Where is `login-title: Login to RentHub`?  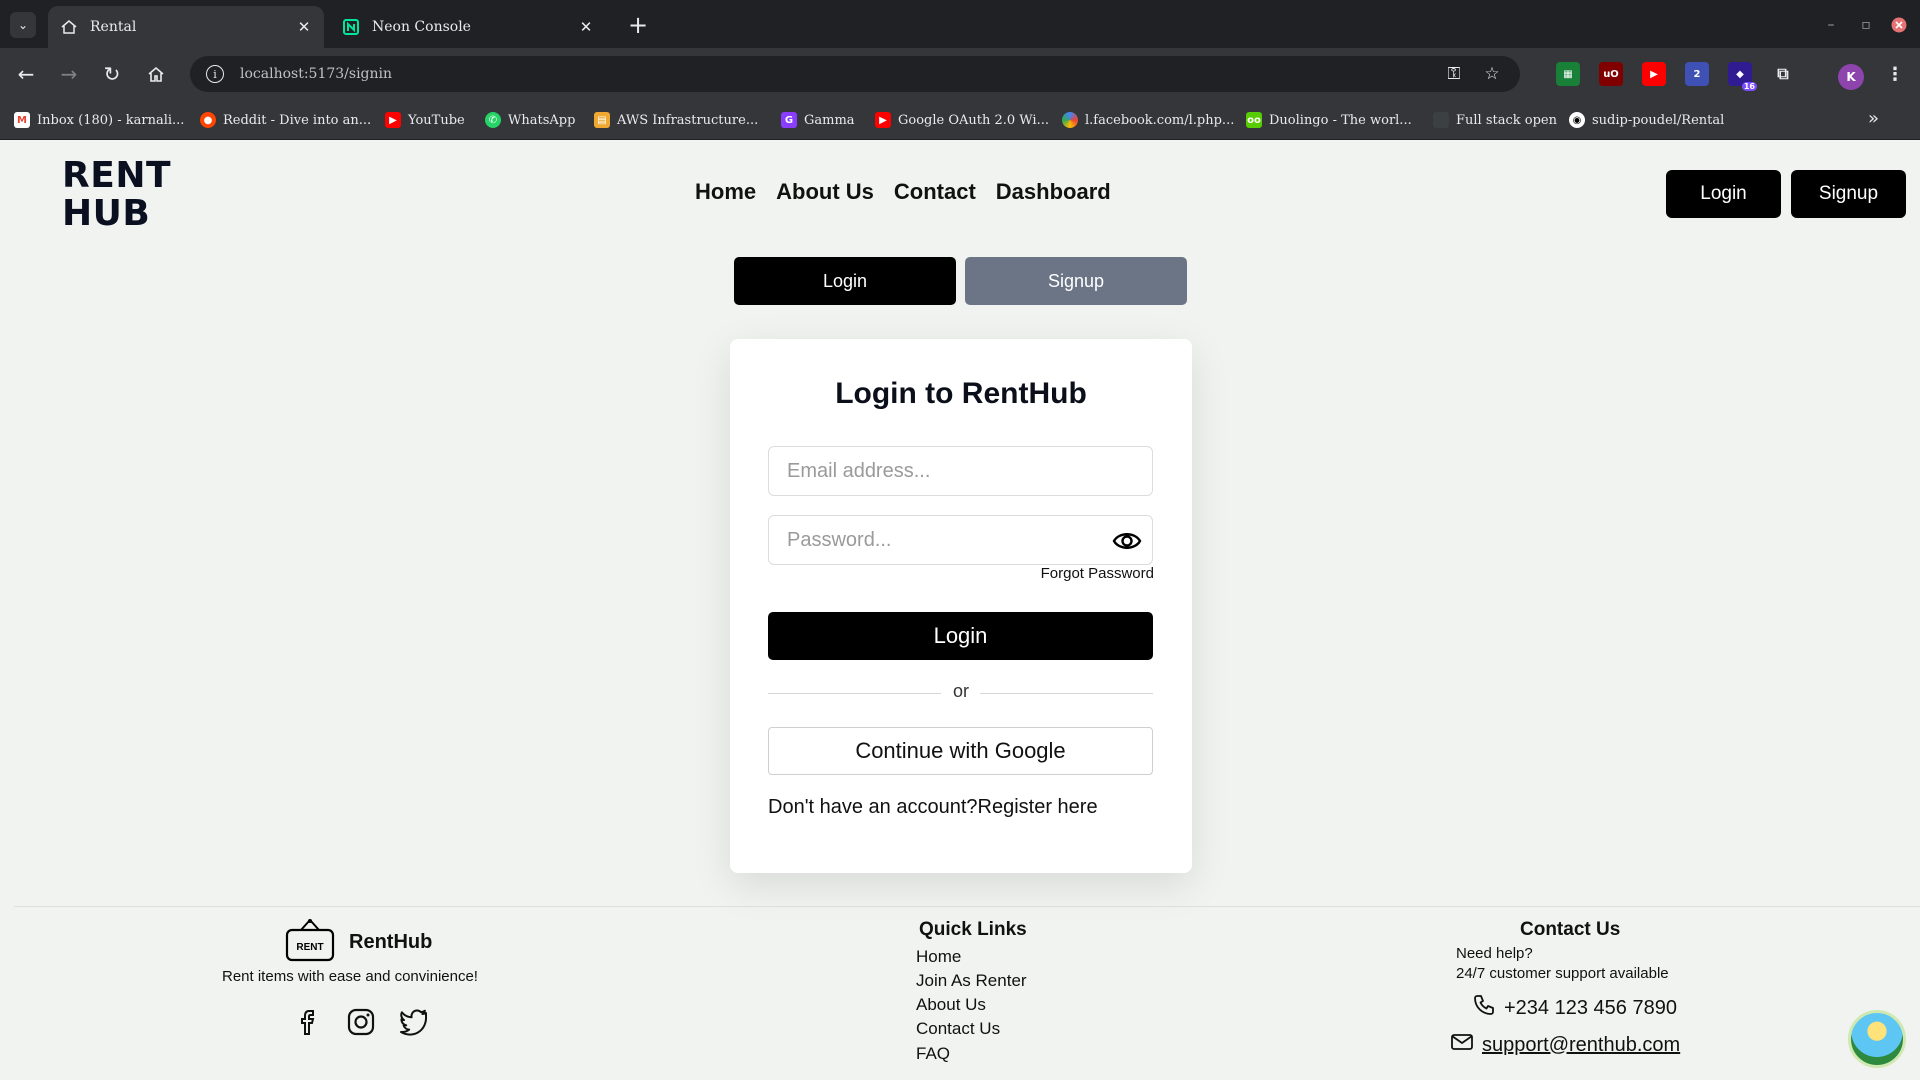
login-title: Login to RentHub is located at coordinates (961, 393).